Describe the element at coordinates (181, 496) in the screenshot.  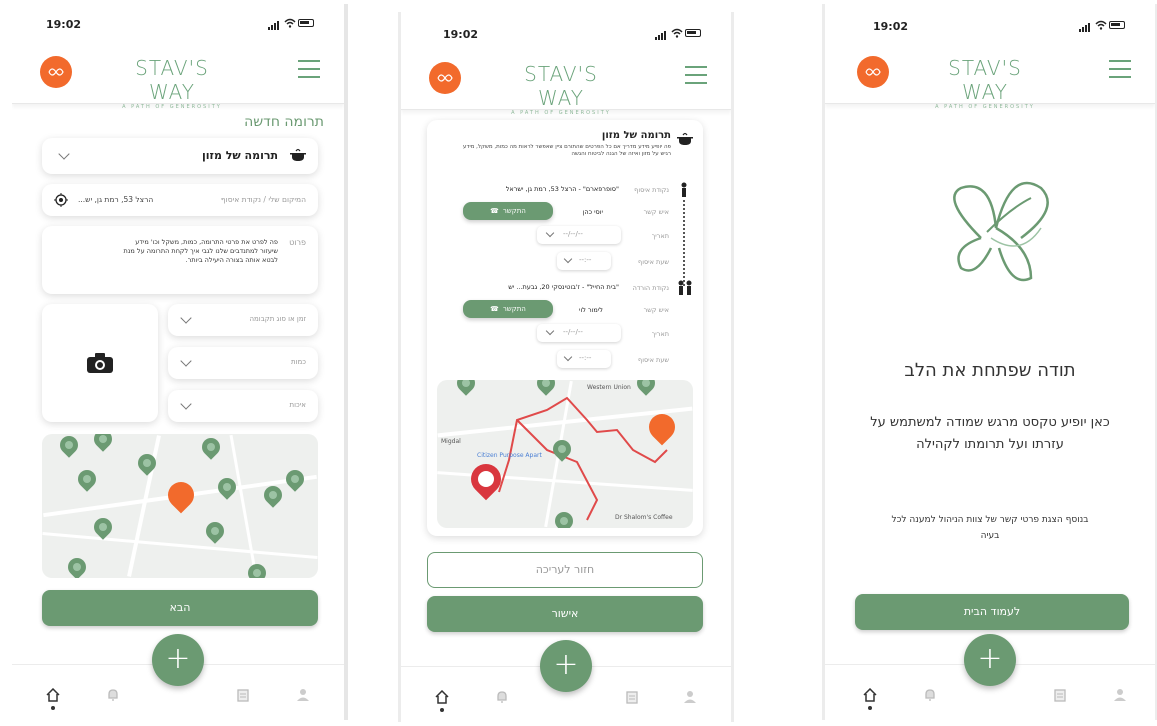
I see `map-pin-current-location` at that location.